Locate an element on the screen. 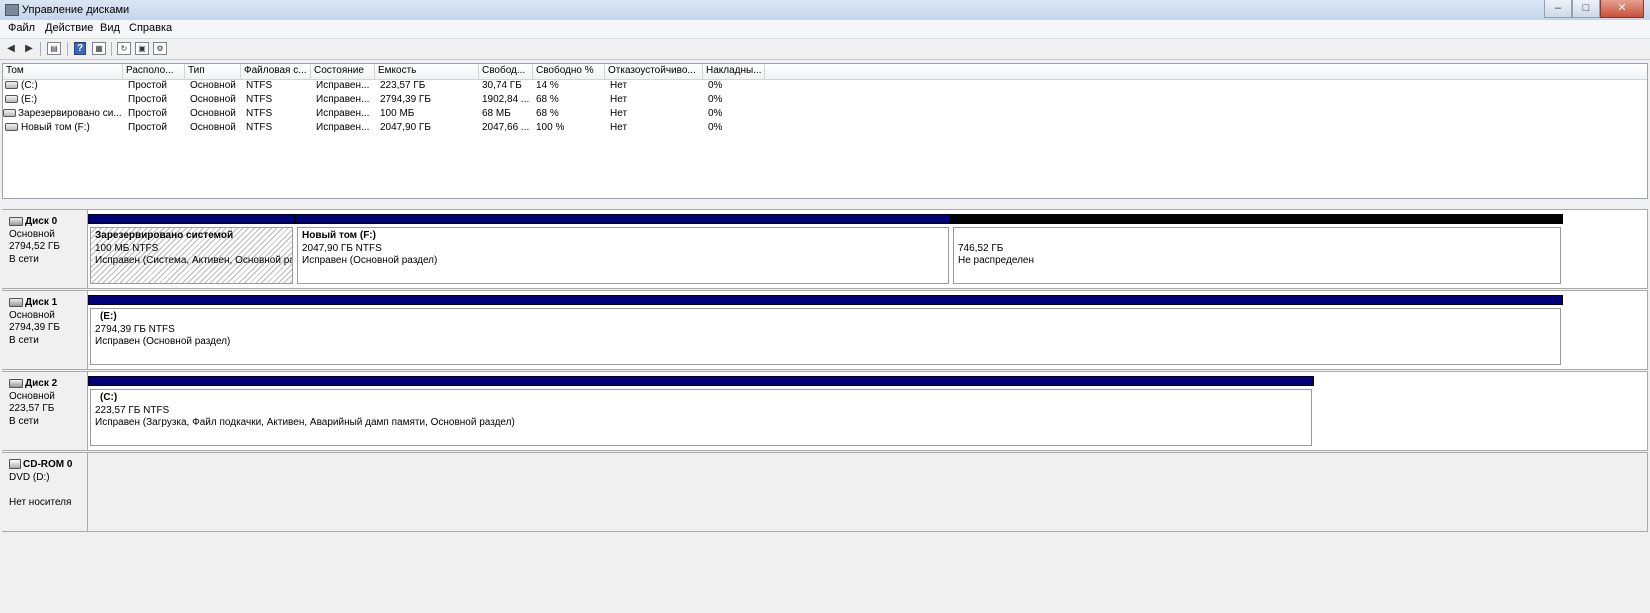 The width and height of the screenshot is (1650, 613). disk-0-label: Диск 0 Основной 2794,52 ГБ В сети is located at coordinates (45, 249).